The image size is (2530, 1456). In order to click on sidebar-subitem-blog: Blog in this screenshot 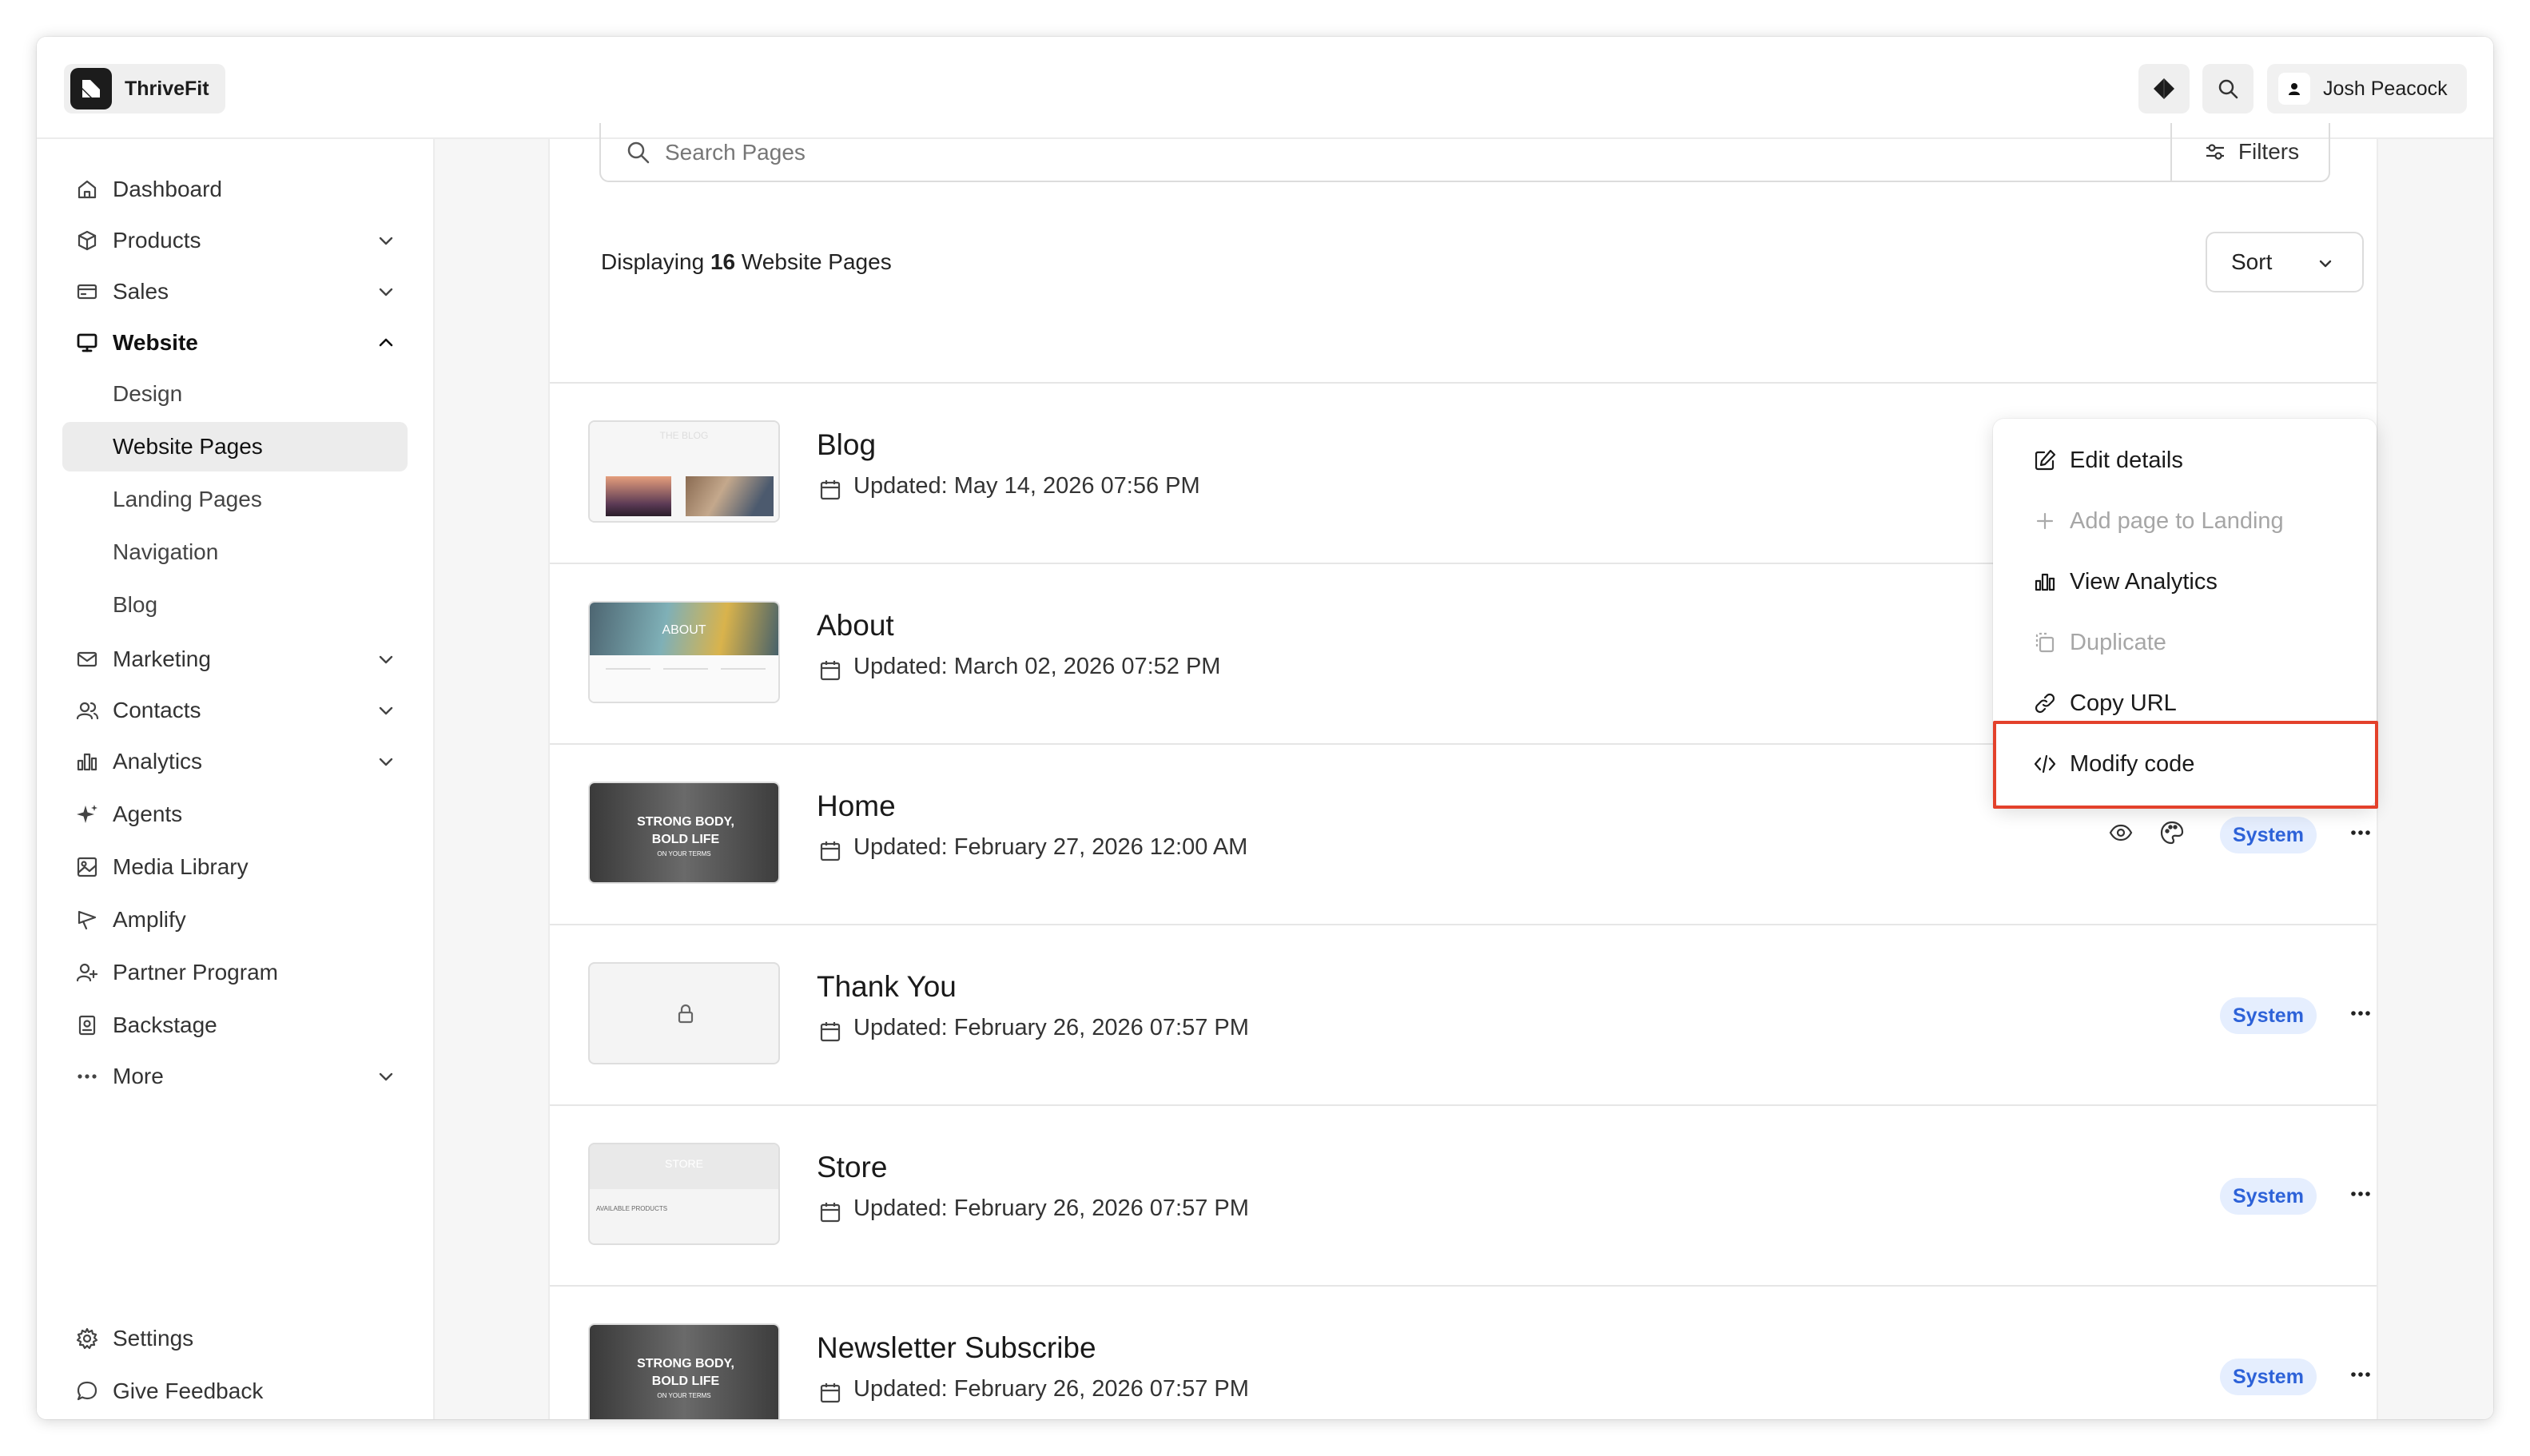, I will do `click(235, 605)`.